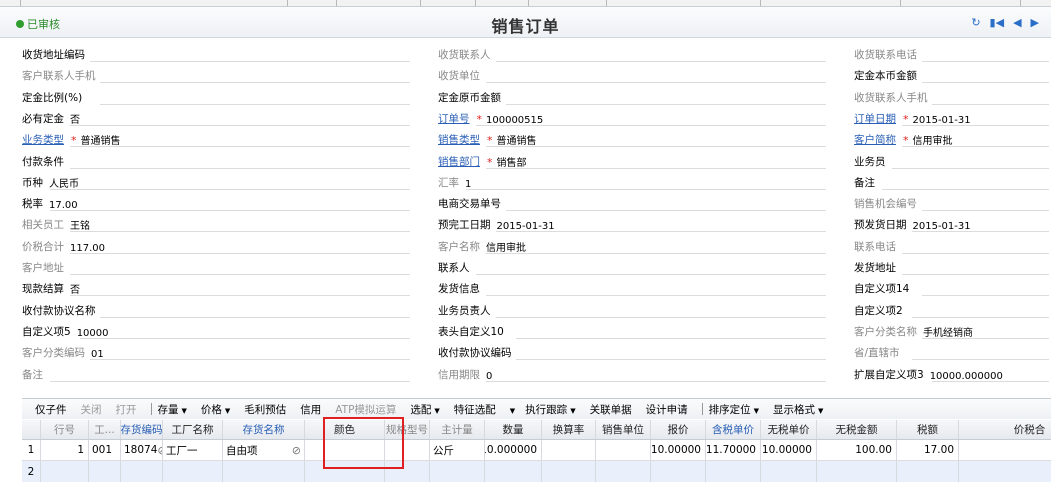 The image size is (1051, 483). Describe the element at coordinates (264, 429) in the screenshot. I see `column-header: 存货名称` at that location.